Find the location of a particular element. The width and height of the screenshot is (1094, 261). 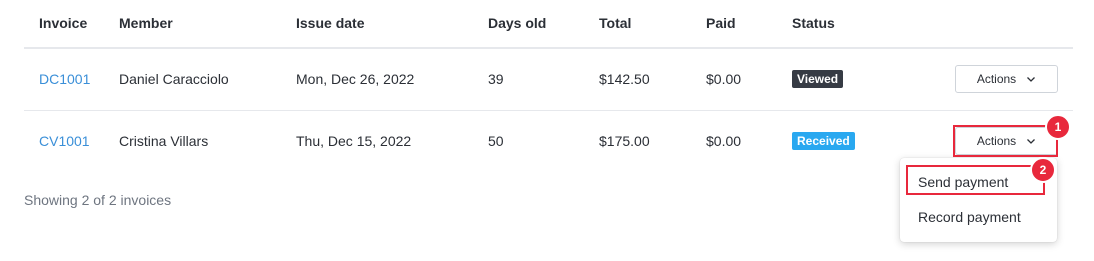

header-days-old: Days old is located at coordinates (517, 23).